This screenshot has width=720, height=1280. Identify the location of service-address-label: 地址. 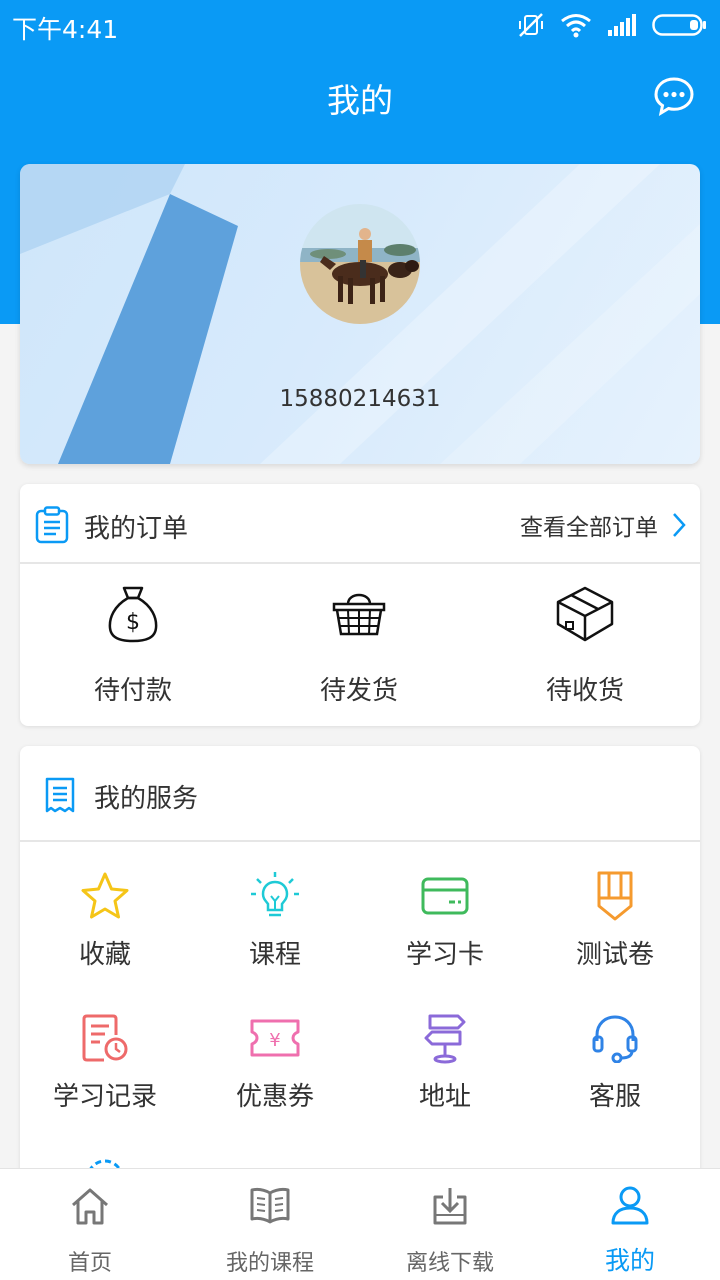
(444, 1097).